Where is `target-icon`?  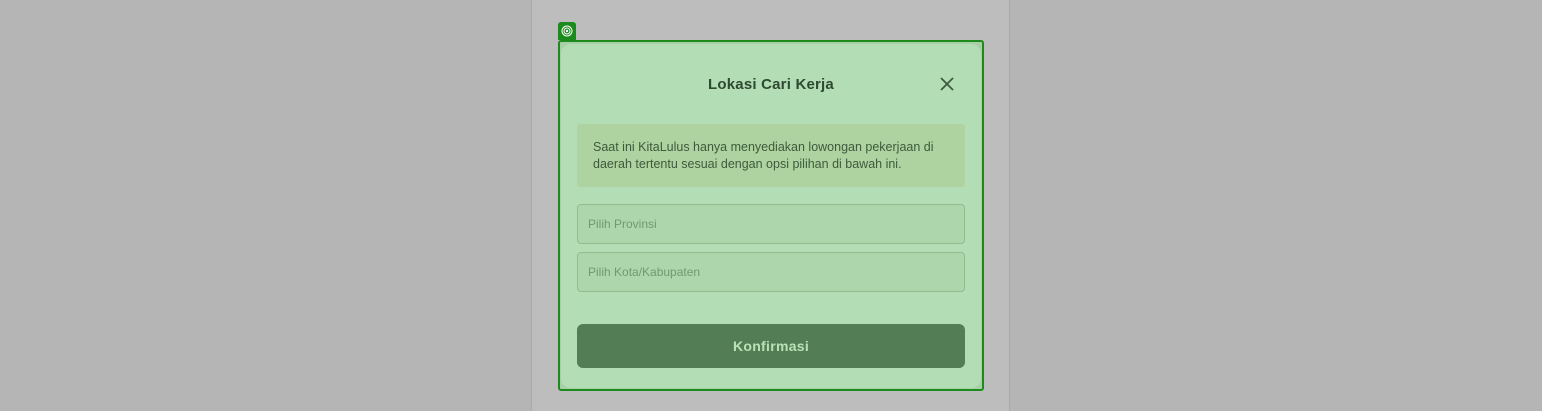
target-icon is located at coordinates (567, 31).